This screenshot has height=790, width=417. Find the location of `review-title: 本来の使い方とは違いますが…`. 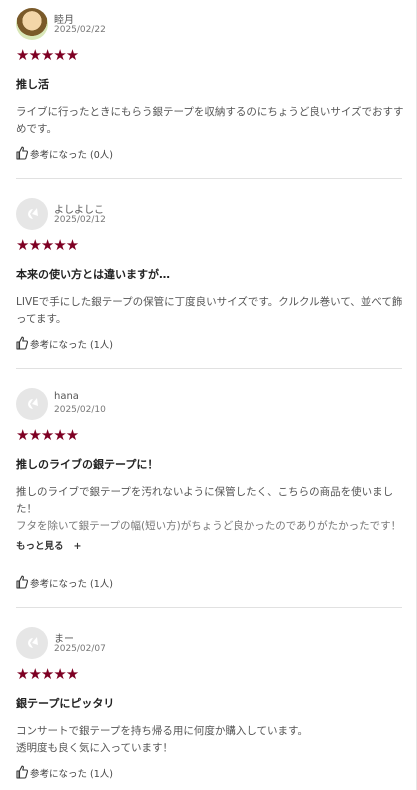

review-title: 本来の使い方とは違いますが… is located at coordinates (93, 274).